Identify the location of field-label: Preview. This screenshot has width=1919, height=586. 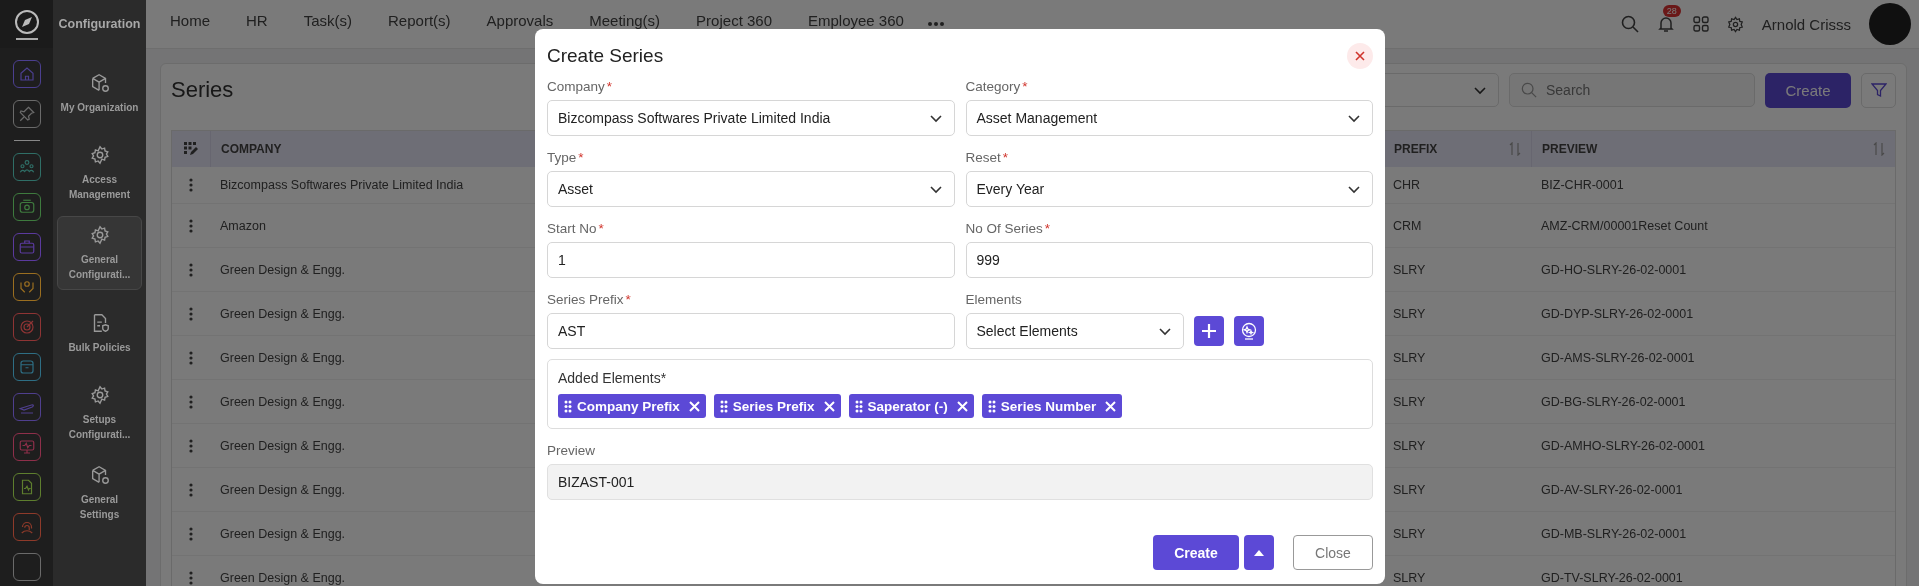
(571, 450).